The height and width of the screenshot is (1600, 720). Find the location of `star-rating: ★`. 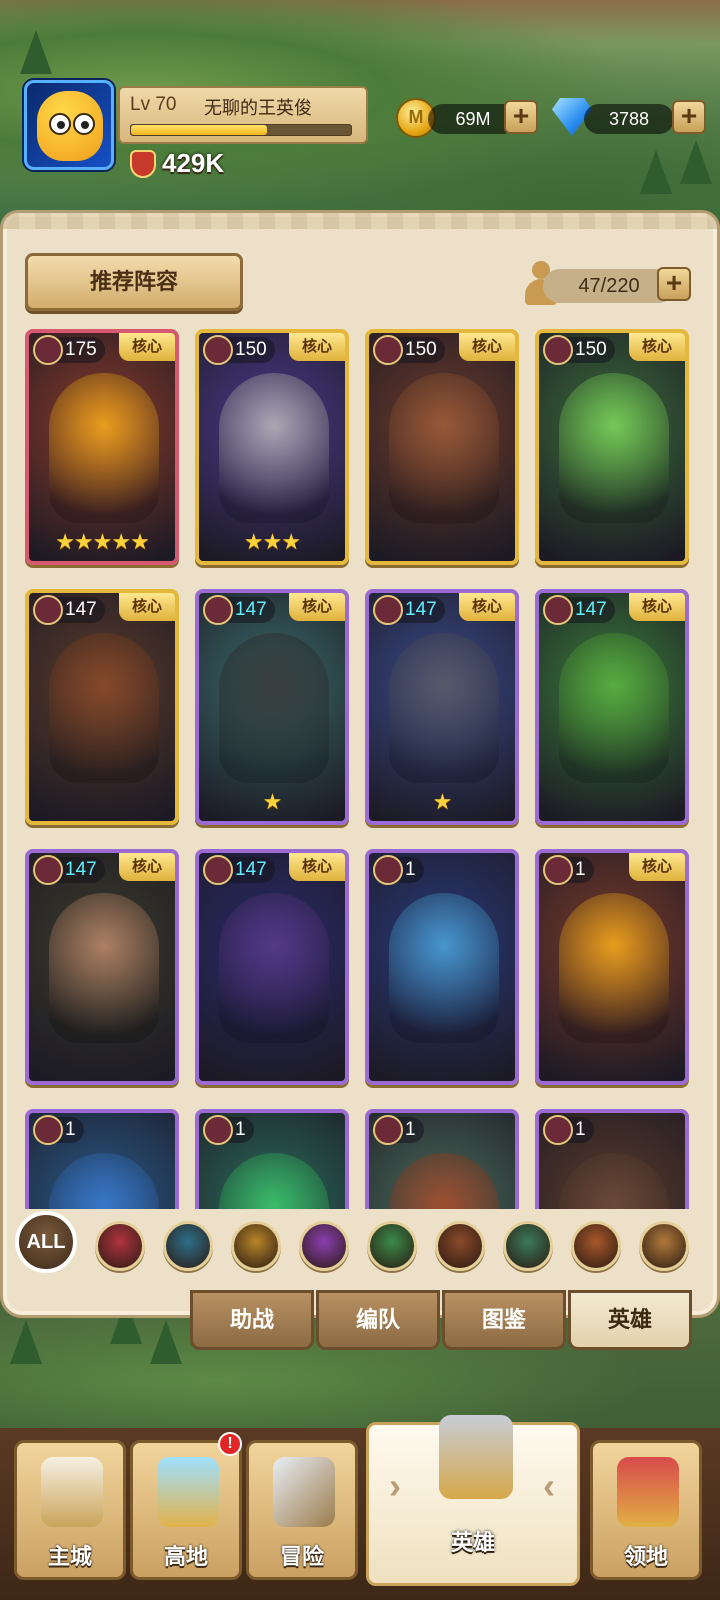

star-rating: ★ is located at coordinates (272, 801).